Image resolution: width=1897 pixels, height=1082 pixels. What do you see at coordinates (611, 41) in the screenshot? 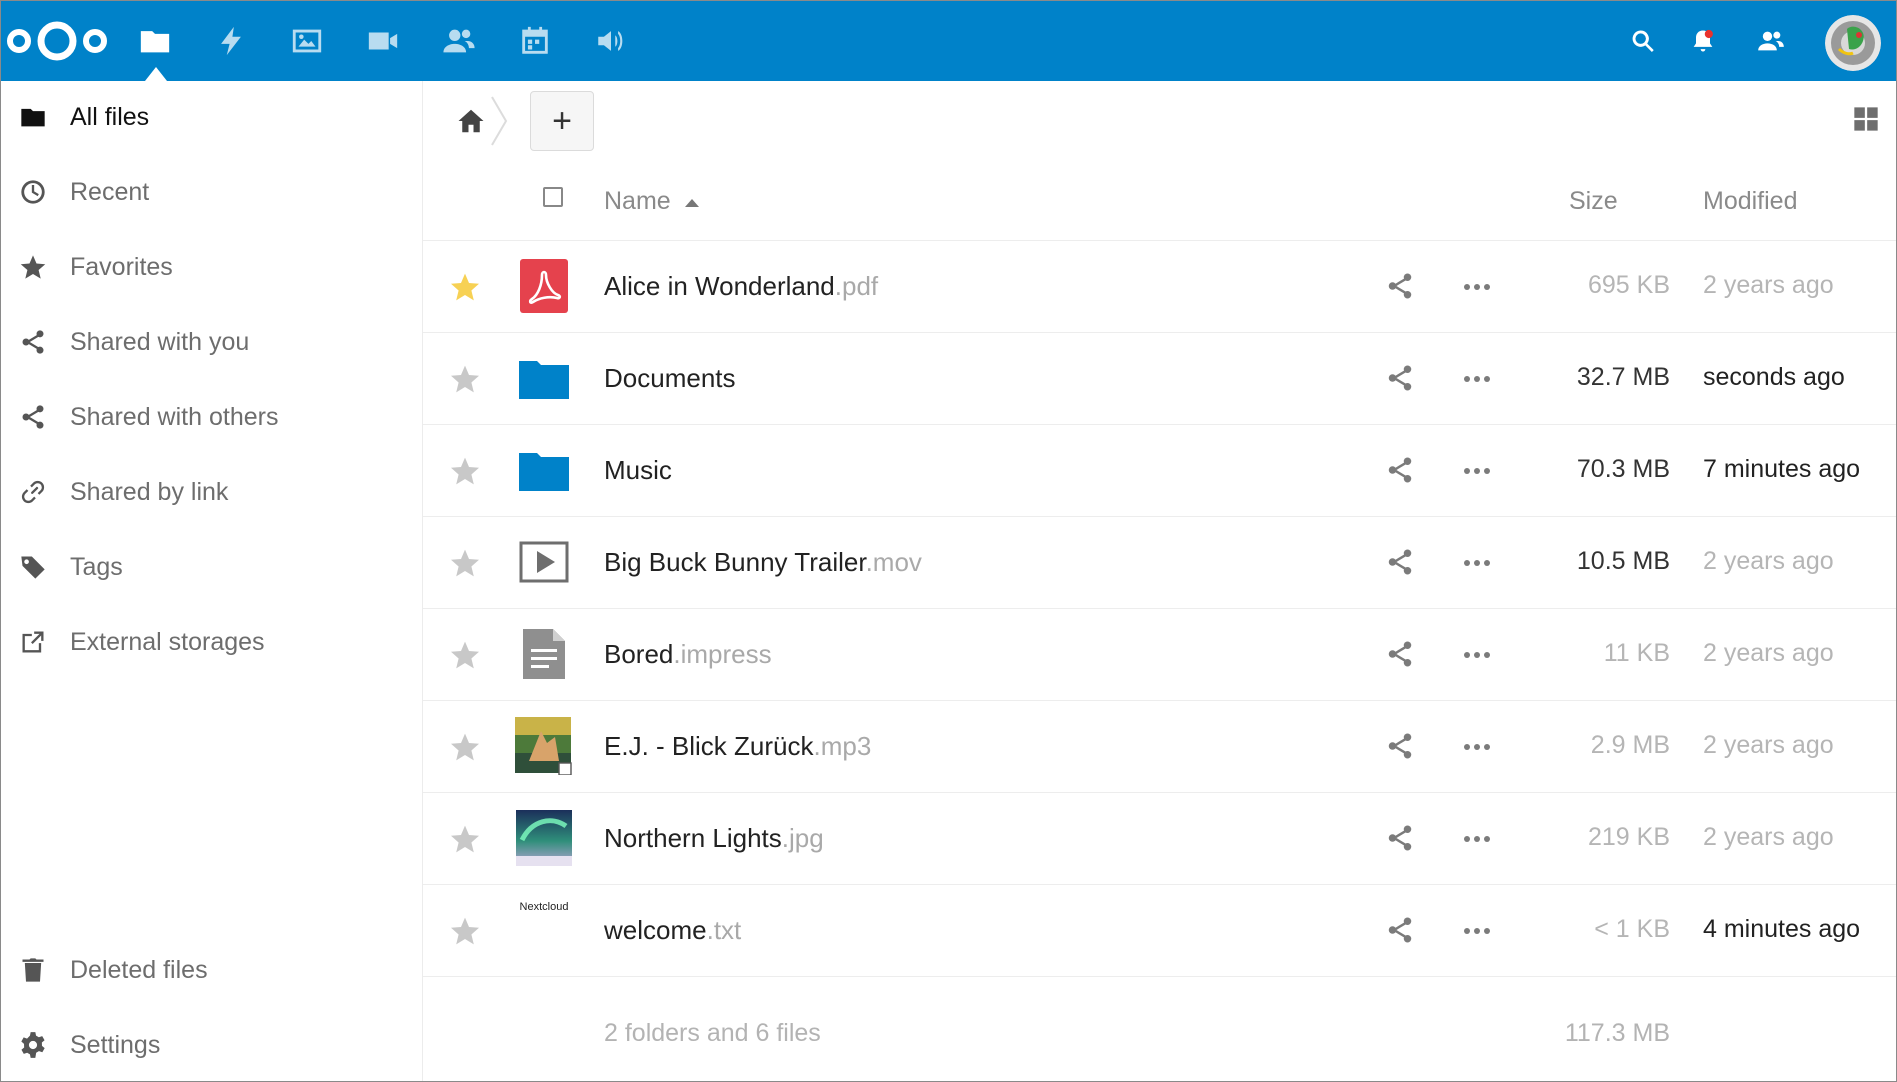
I see `audio-icon` at bounding box center [611, 41].